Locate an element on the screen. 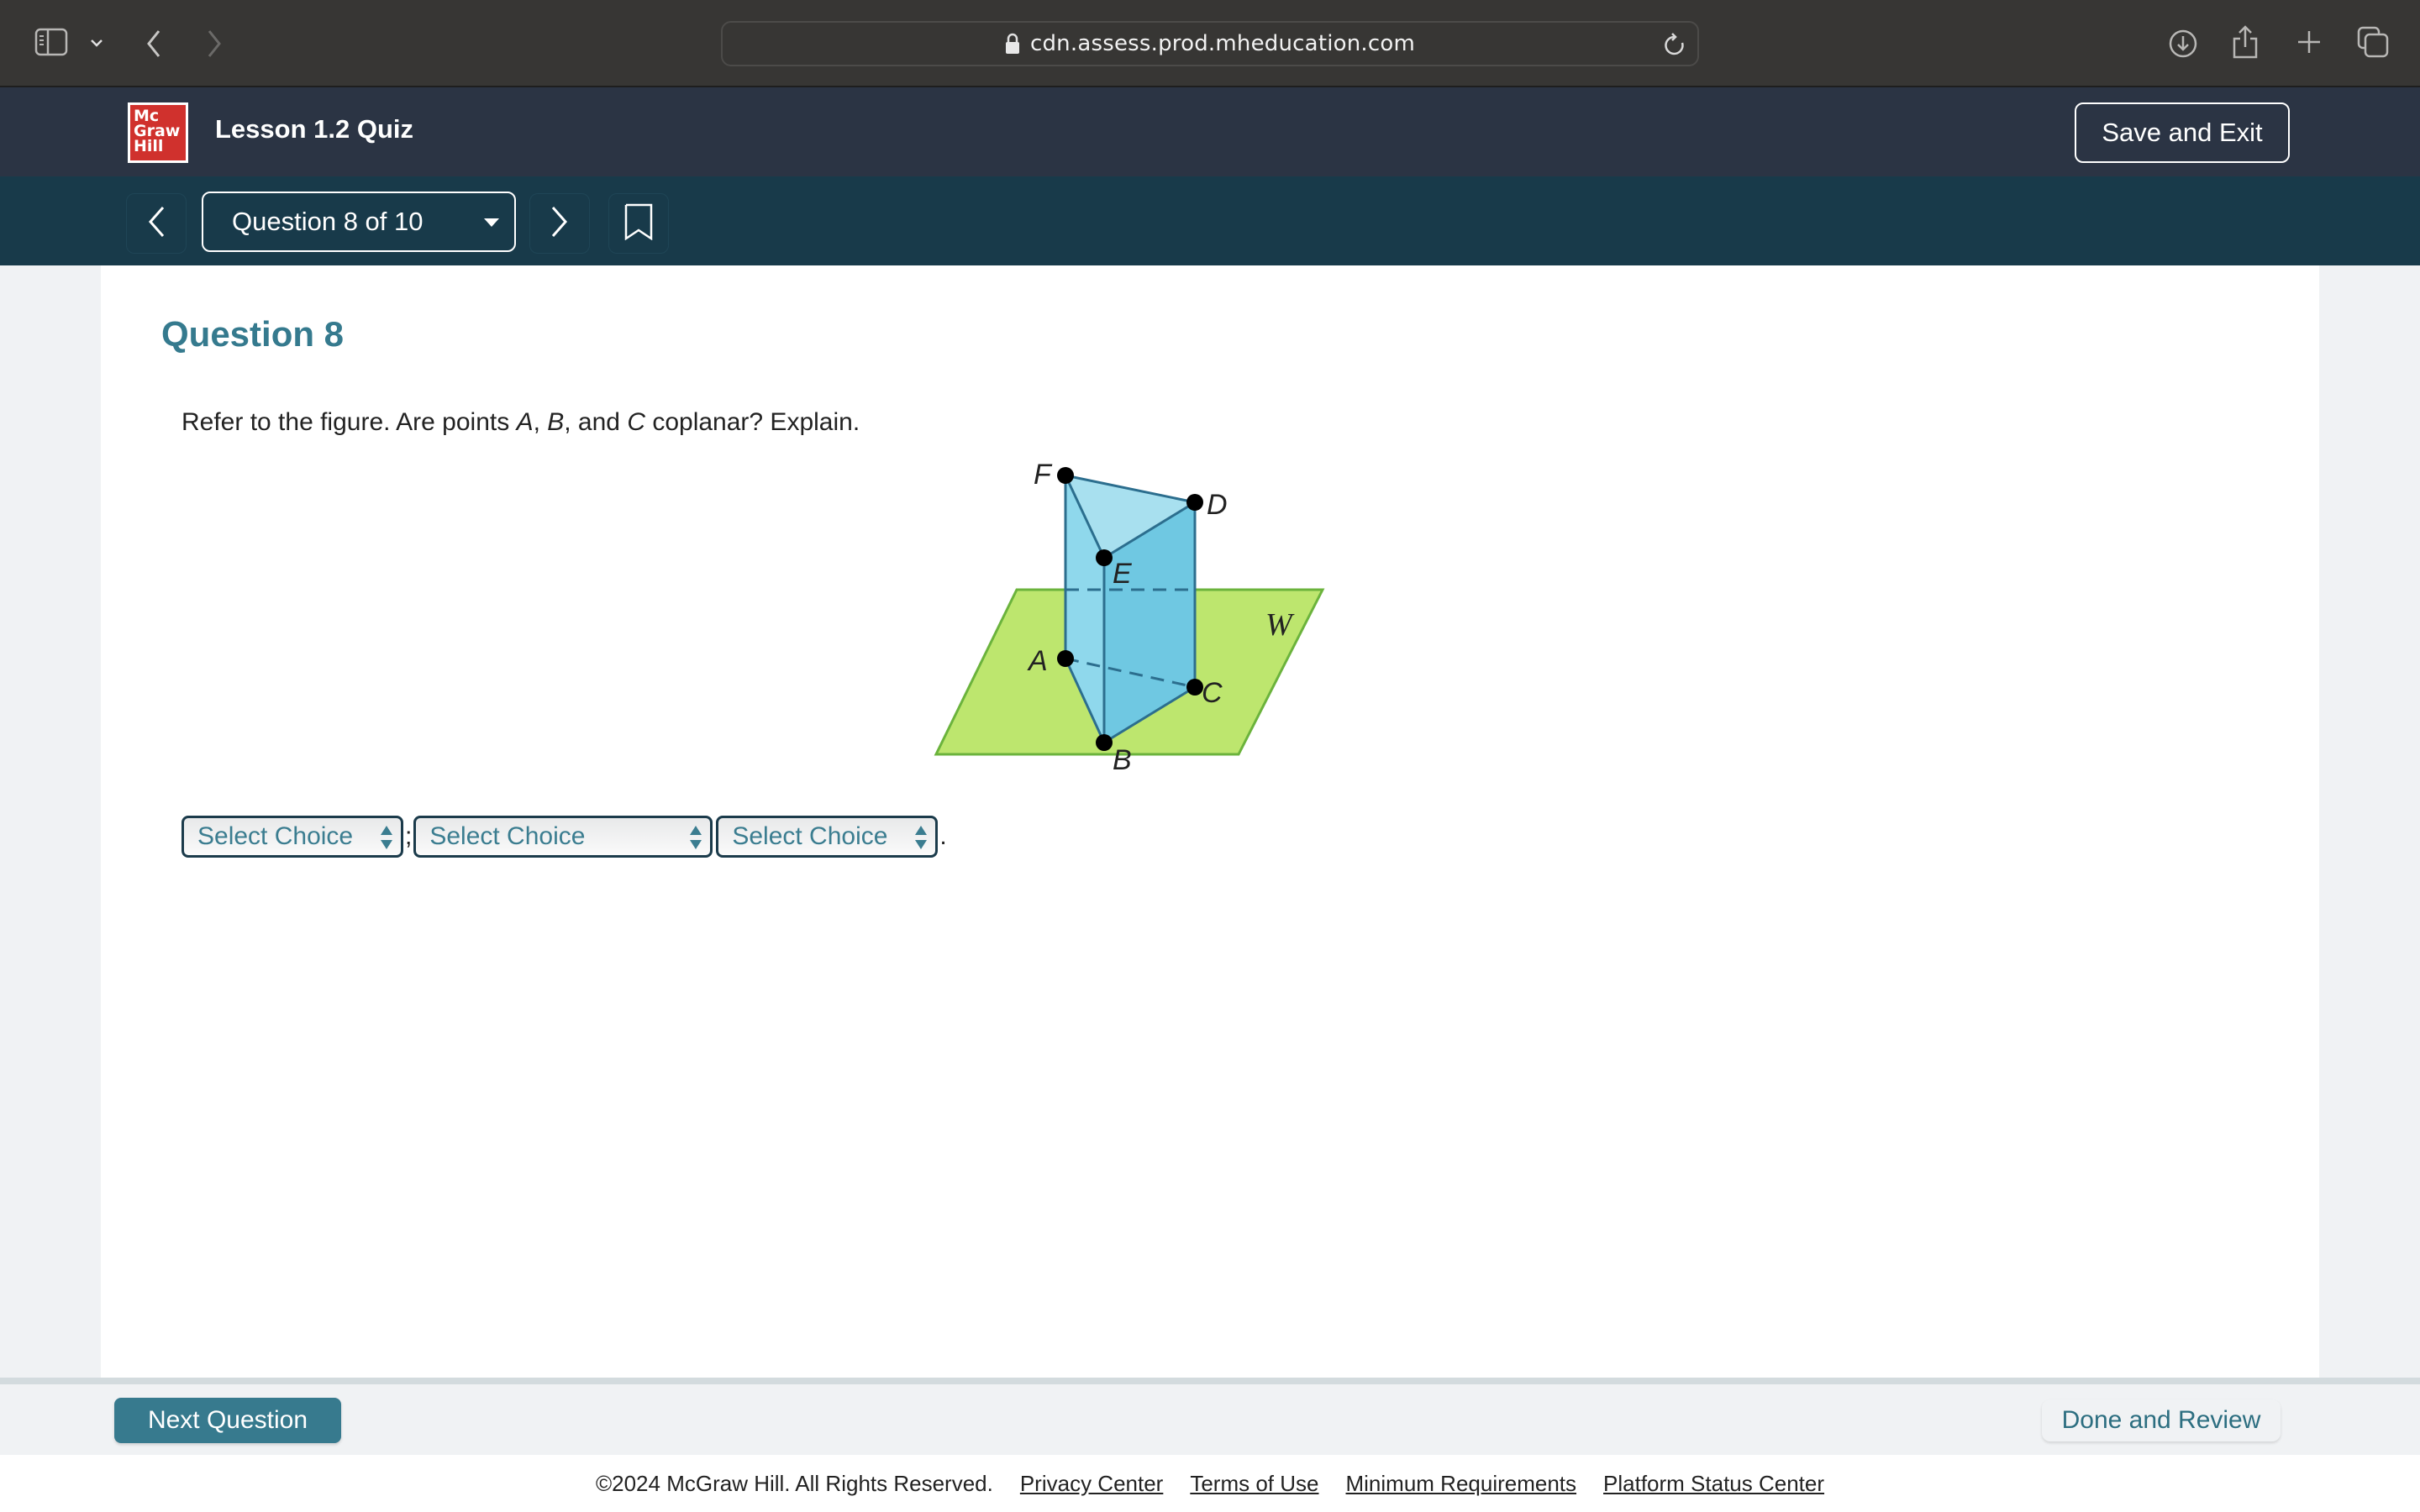  mcgraw-hill-logo: Mc Graw Hill is located at coordinates (158, 132).